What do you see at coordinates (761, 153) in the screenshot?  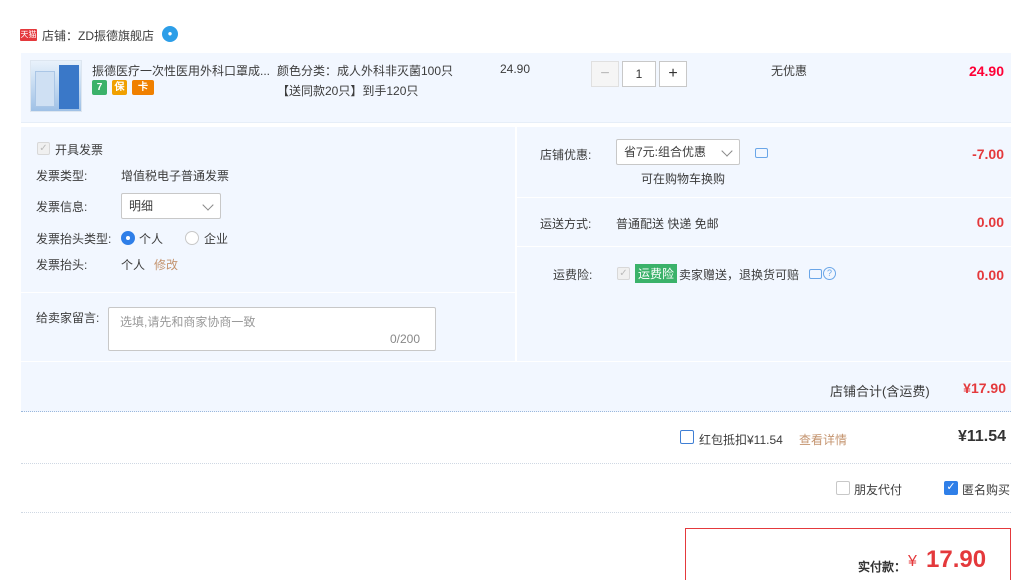 I see `discount-chat-icon` at bounding box center [761, 153].